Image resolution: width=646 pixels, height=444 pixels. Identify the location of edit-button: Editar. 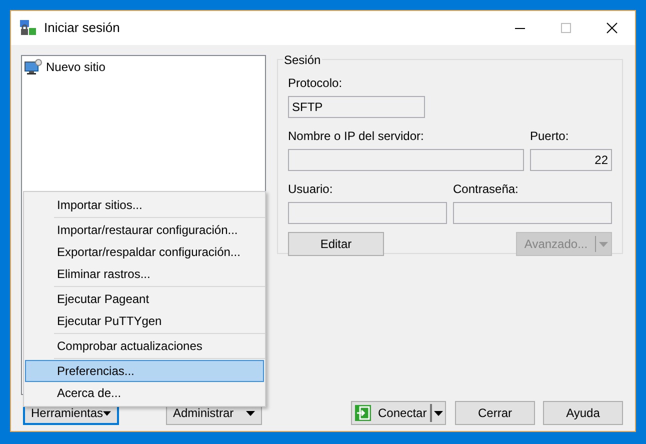
(336, 244).